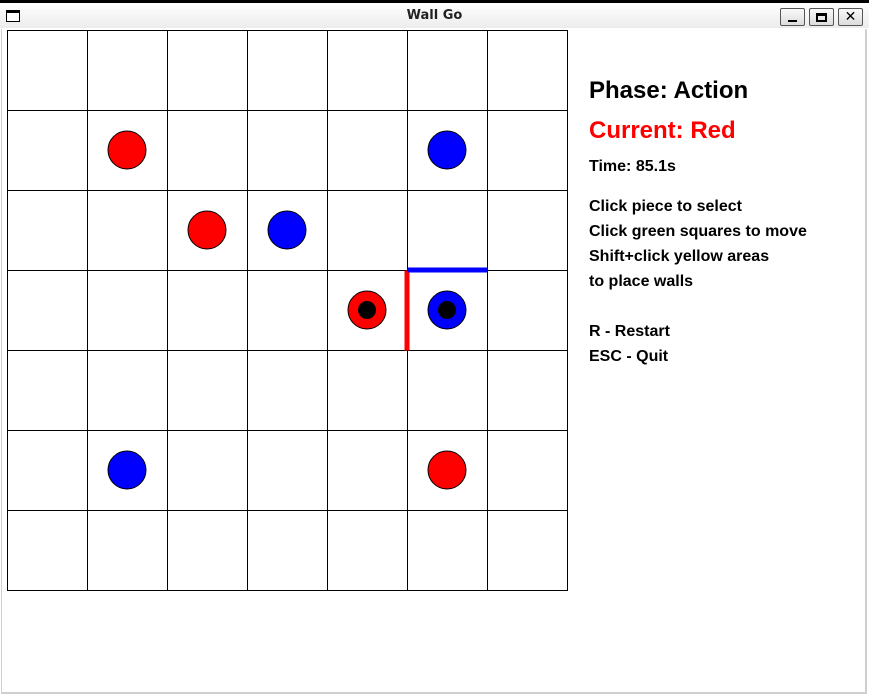  Describe the element at coordinates (287, 70) in the screenshot. I see `board-cell-r0-c3` at that location.